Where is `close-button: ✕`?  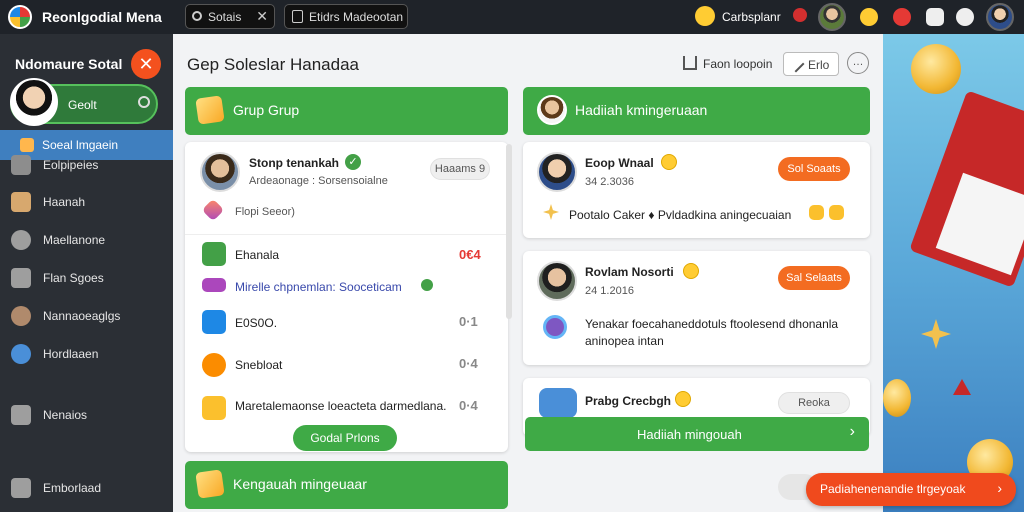 close-button: ✕ is located at coordinates (146, 64).